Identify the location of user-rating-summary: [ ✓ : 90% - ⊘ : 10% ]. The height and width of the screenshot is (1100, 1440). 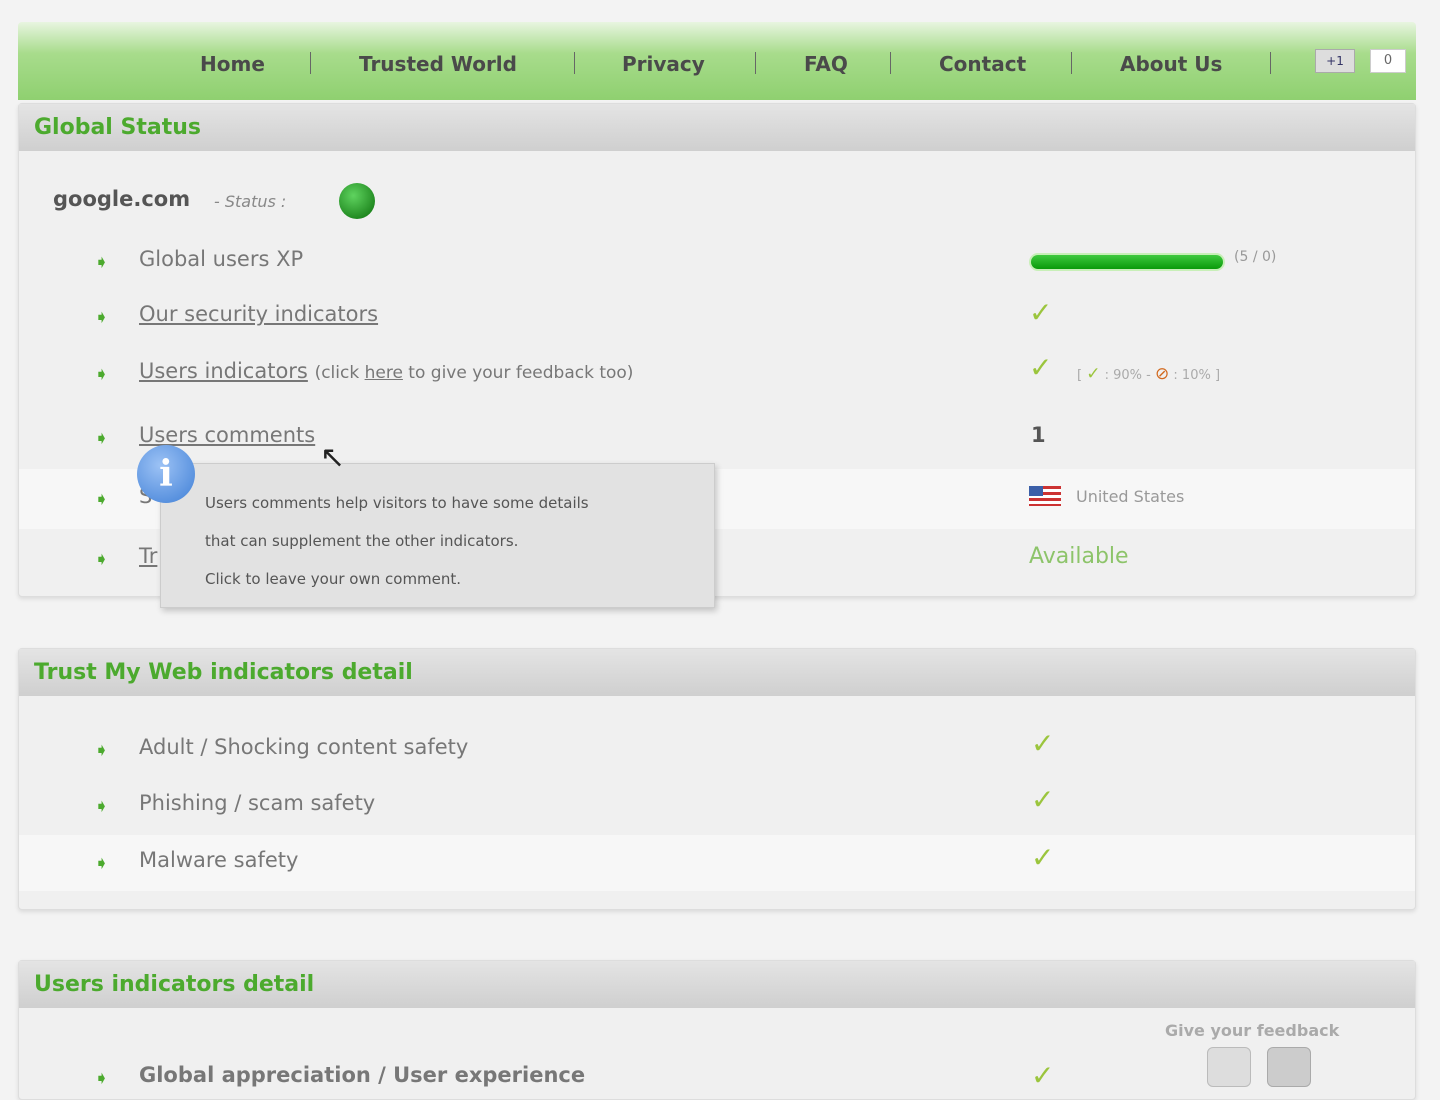
(1148, 374).